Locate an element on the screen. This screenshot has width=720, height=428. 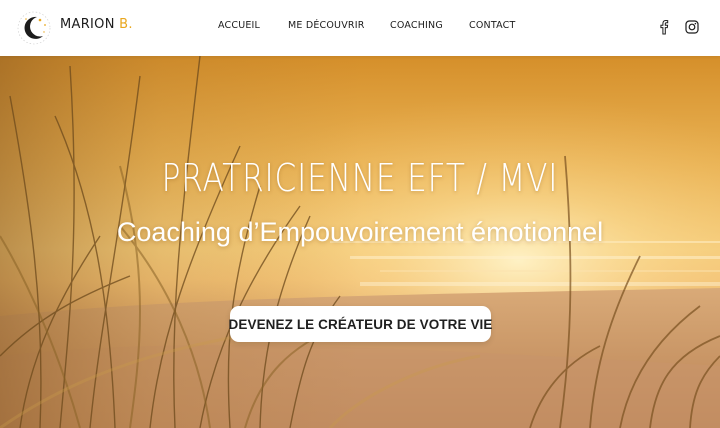
cta-button: DEVENEZ LE CRÉATEUR DE VOTRE VIE is located at coordinates (360, 324).